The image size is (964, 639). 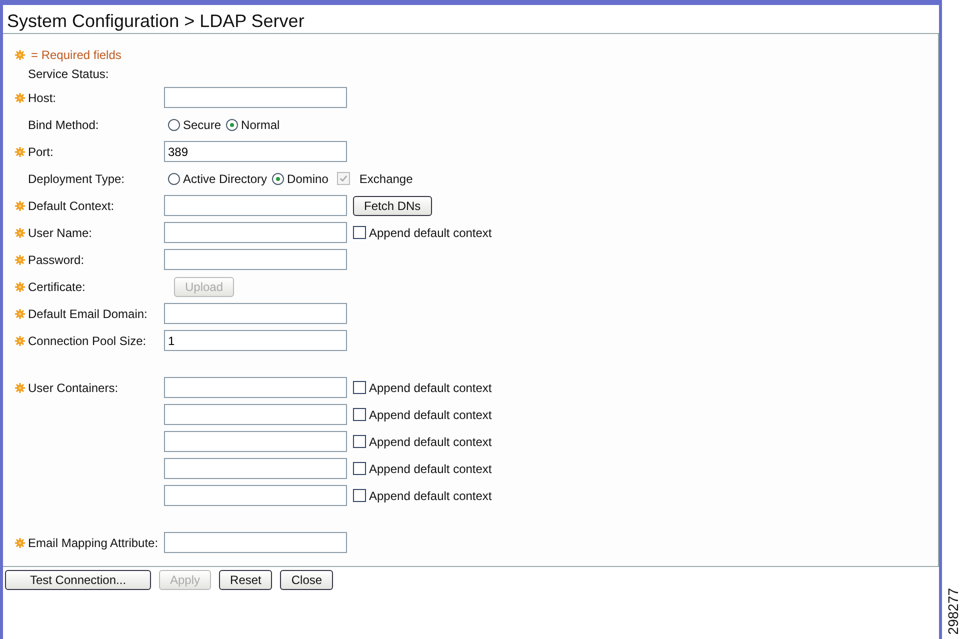 I want to click on field-label: Host:, so click(x=42, y=97).